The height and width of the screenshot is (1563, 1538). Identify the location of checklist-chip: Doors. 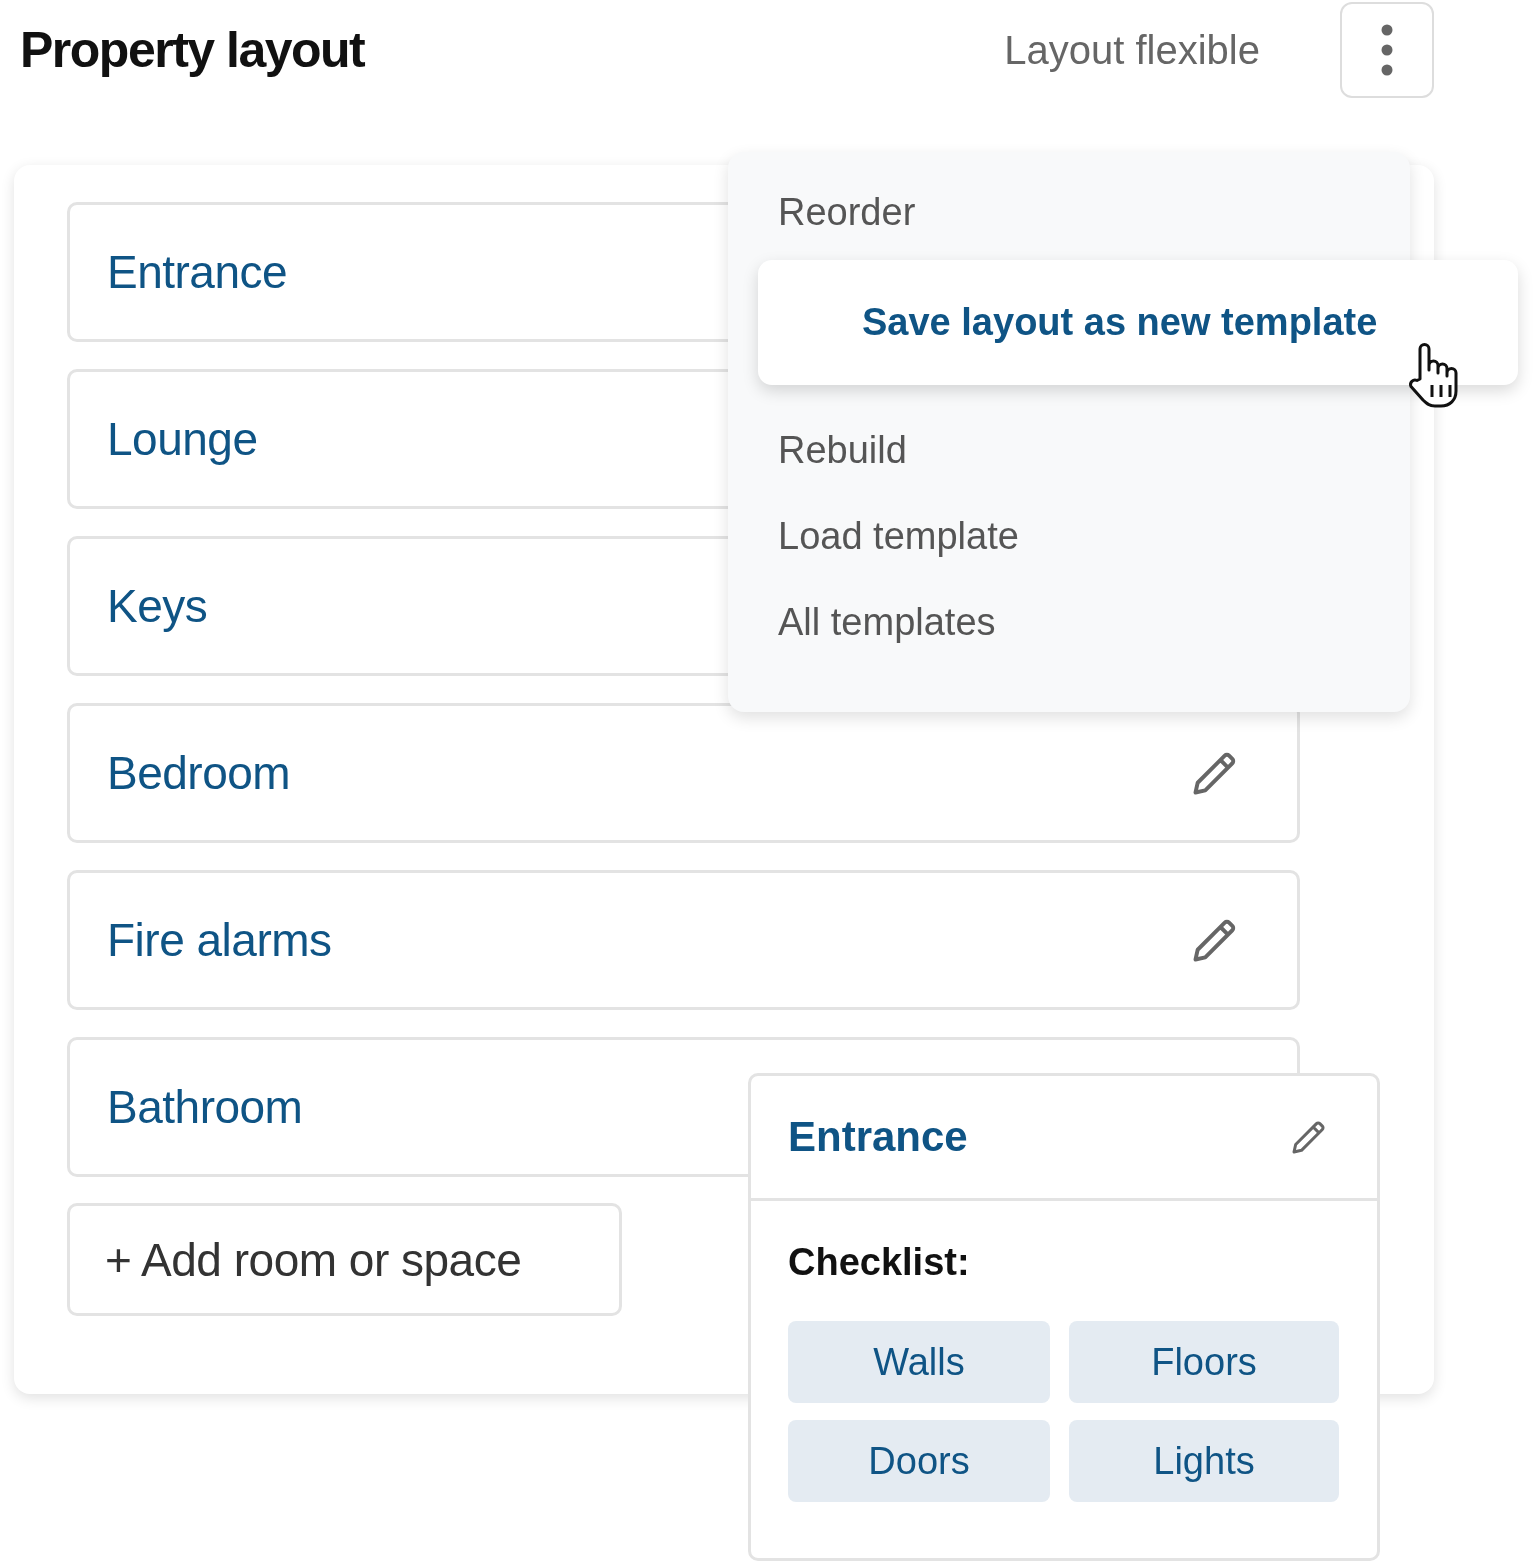
(919, 1461).